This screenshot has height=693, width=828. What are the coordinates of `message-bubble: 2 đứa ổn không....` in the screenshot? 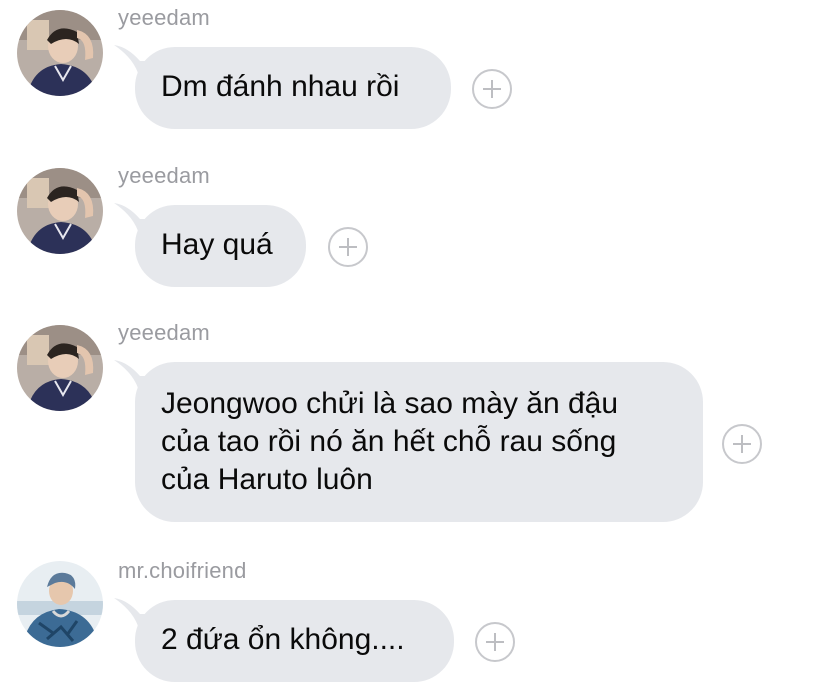 It's located at (294, 641).